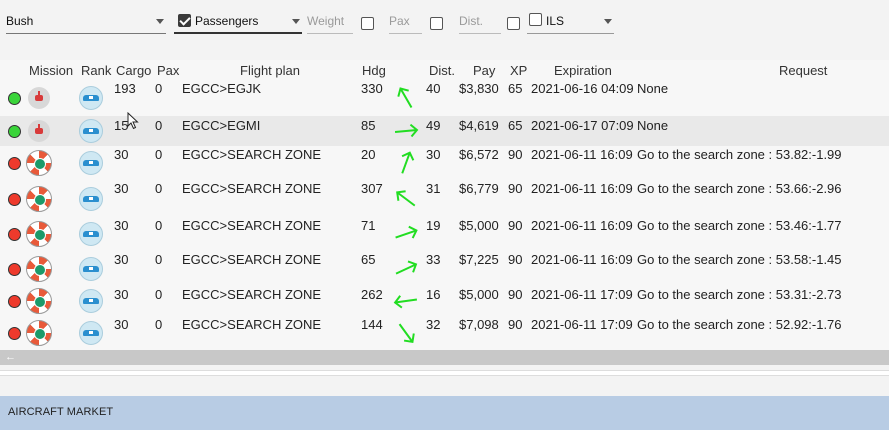  I want to click on column-header-pax: Pax, so click(168, 70).